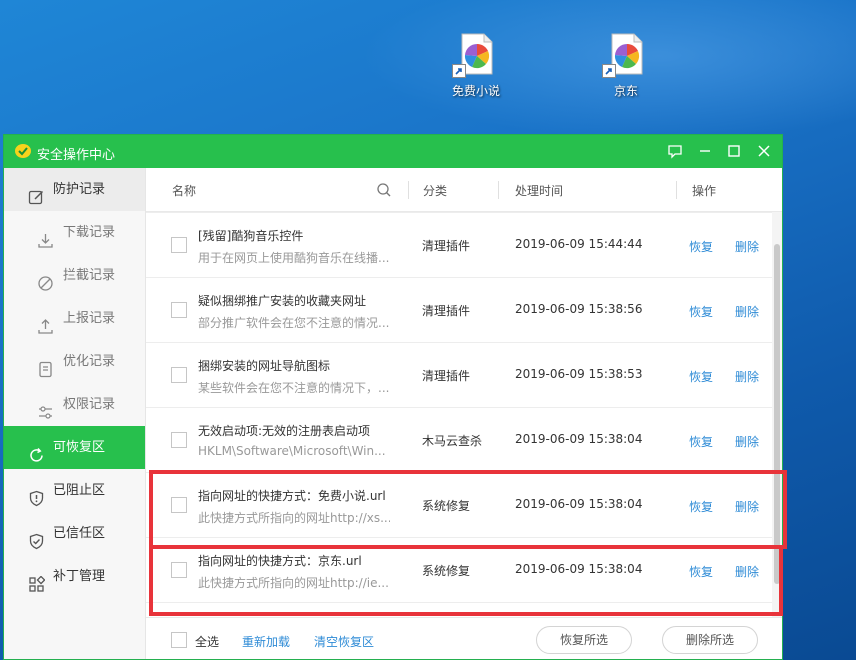  What do you see at coordinates (446, 506) in the screenshot?
I see `row-category: 系统修复` at bounding box center [446, 506].